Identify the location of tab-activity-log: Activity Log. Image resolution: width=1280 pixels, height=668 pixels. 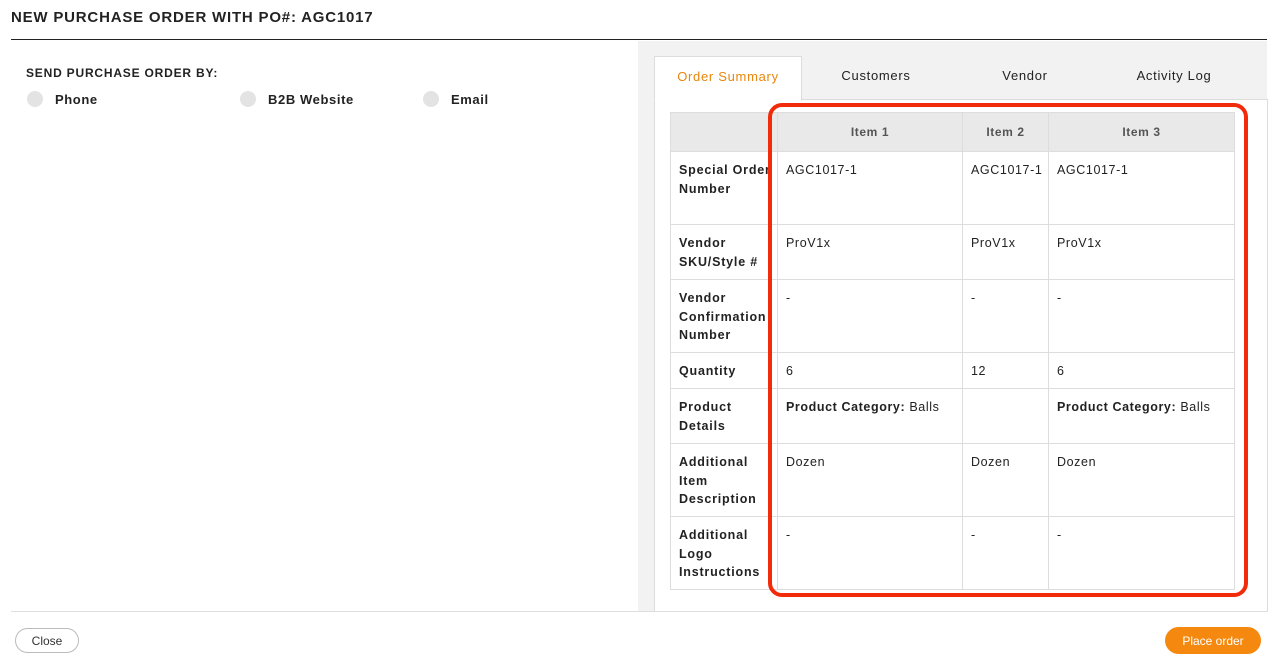
(1174, 77).